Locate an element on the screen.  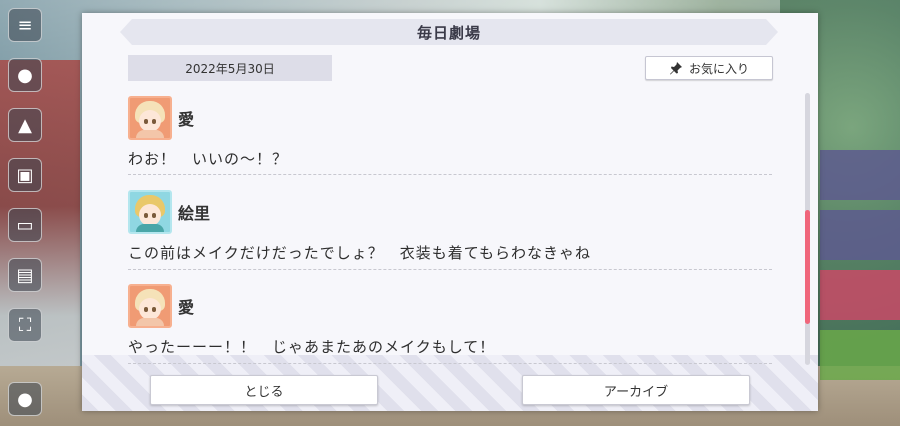
avatar-eri is located at coordinates (150, 212).